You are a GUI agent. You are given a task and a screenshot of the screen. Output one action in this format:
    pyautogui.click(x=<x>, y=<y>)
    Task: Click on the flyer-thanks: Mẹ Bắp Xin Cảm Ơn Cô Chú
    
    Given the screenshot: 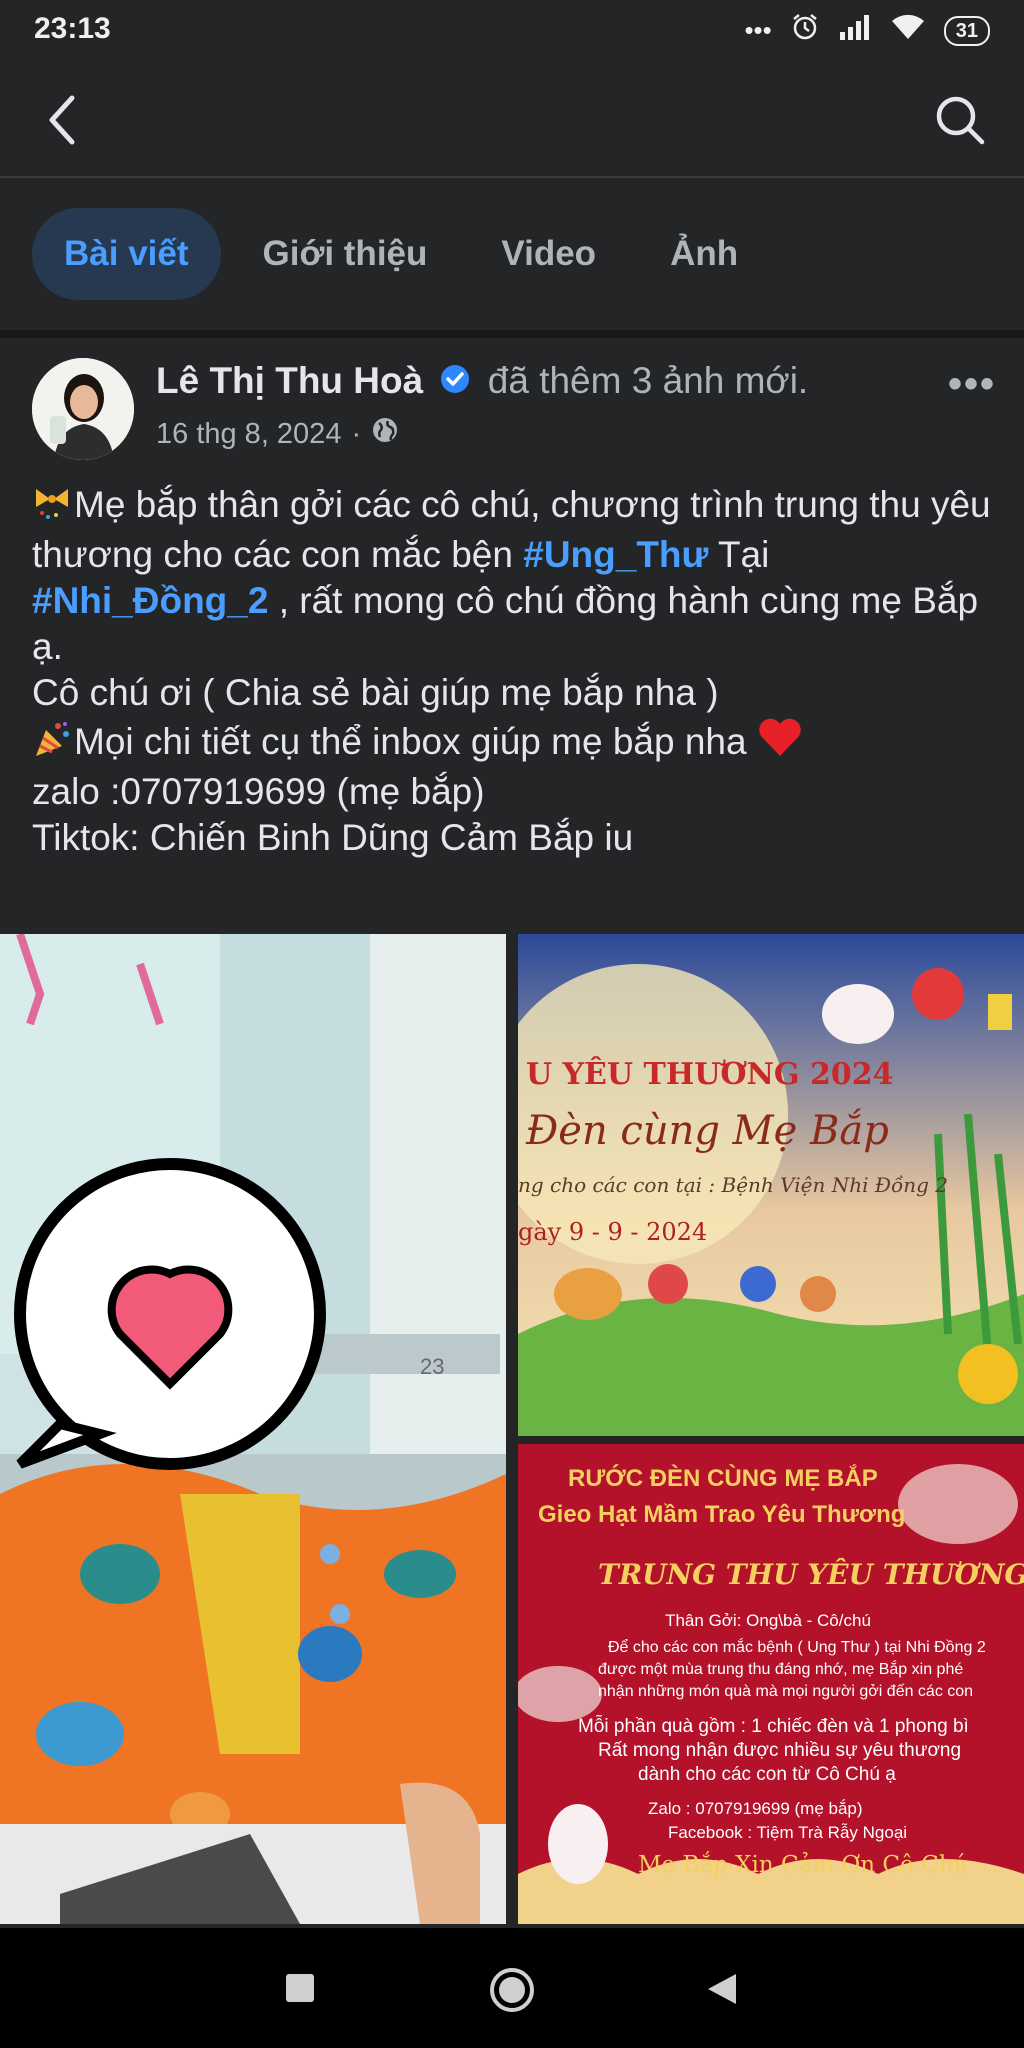 What is the action you would take?
    pyautogui.click(x=803, y=1865)
    